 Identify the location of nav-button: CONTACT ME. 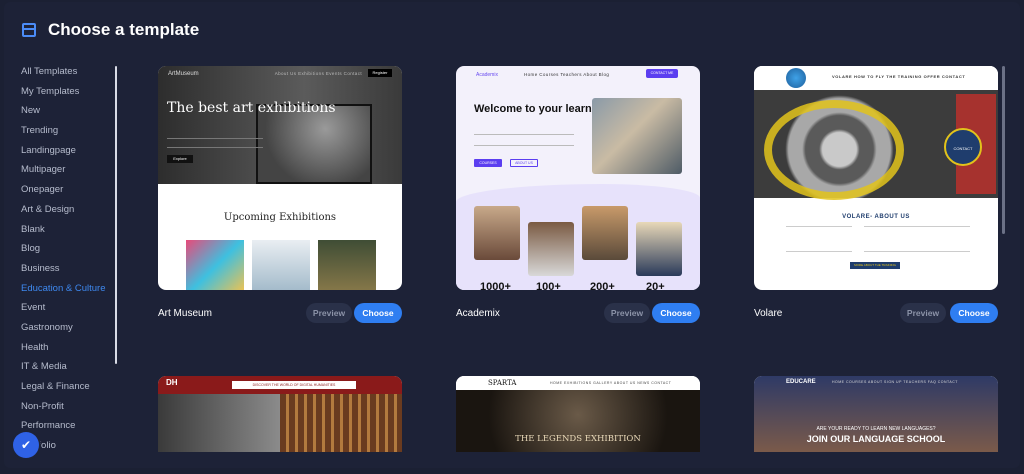
(662, 73).